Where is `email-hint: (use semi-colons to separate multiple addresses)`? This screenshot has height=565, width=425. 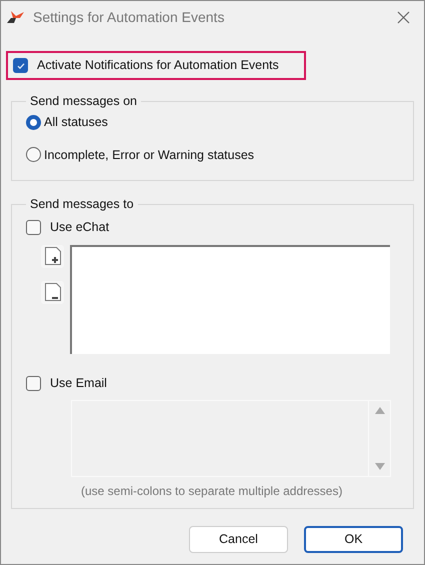
email-hint: (use semi-colons to separate multiple addresses) is located at coordinates (212, 491).